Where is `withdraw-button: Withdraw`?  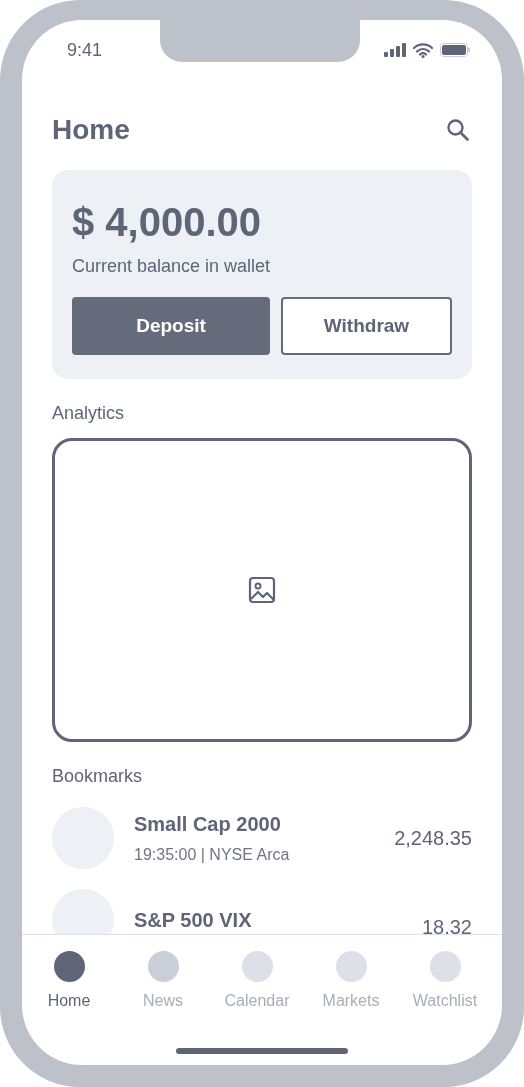
withdraw-button: Withdraw is located at coordinates (366, 326).